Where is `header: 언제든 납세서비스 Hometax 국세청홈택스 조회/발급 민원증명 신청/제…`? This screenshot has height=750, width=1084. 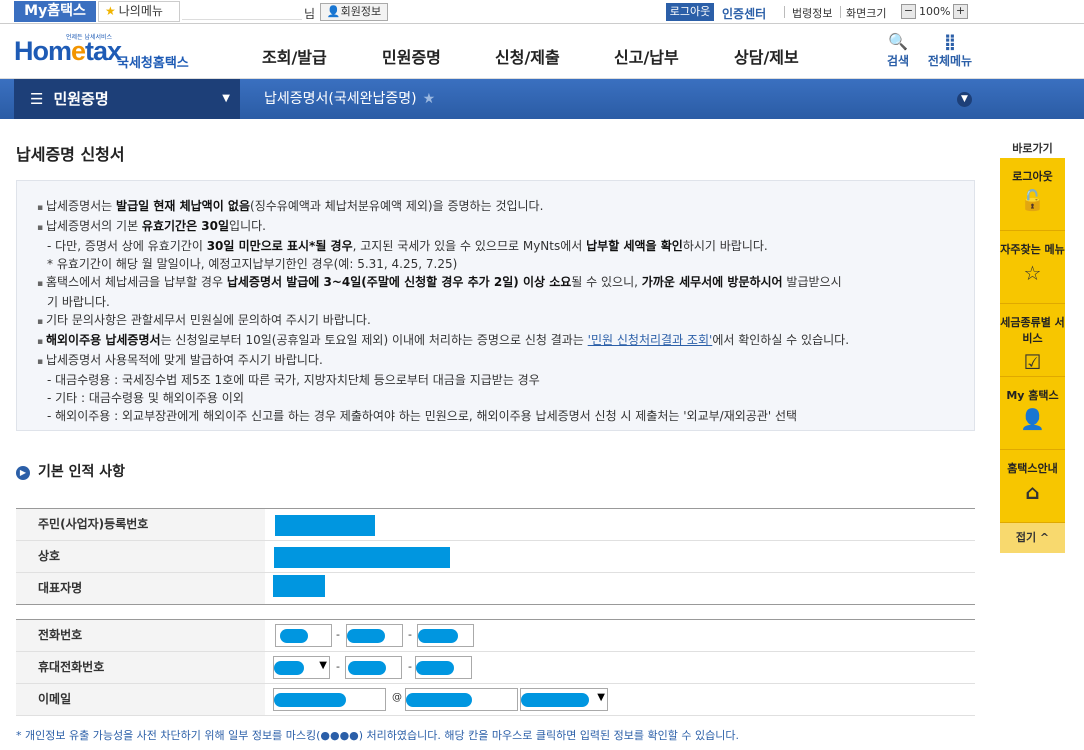
header: 언제든 납세서비스 Hometax 국세청홈택스 조회/발급 민원증명 신청/제… is located at coordinates (542, 51).